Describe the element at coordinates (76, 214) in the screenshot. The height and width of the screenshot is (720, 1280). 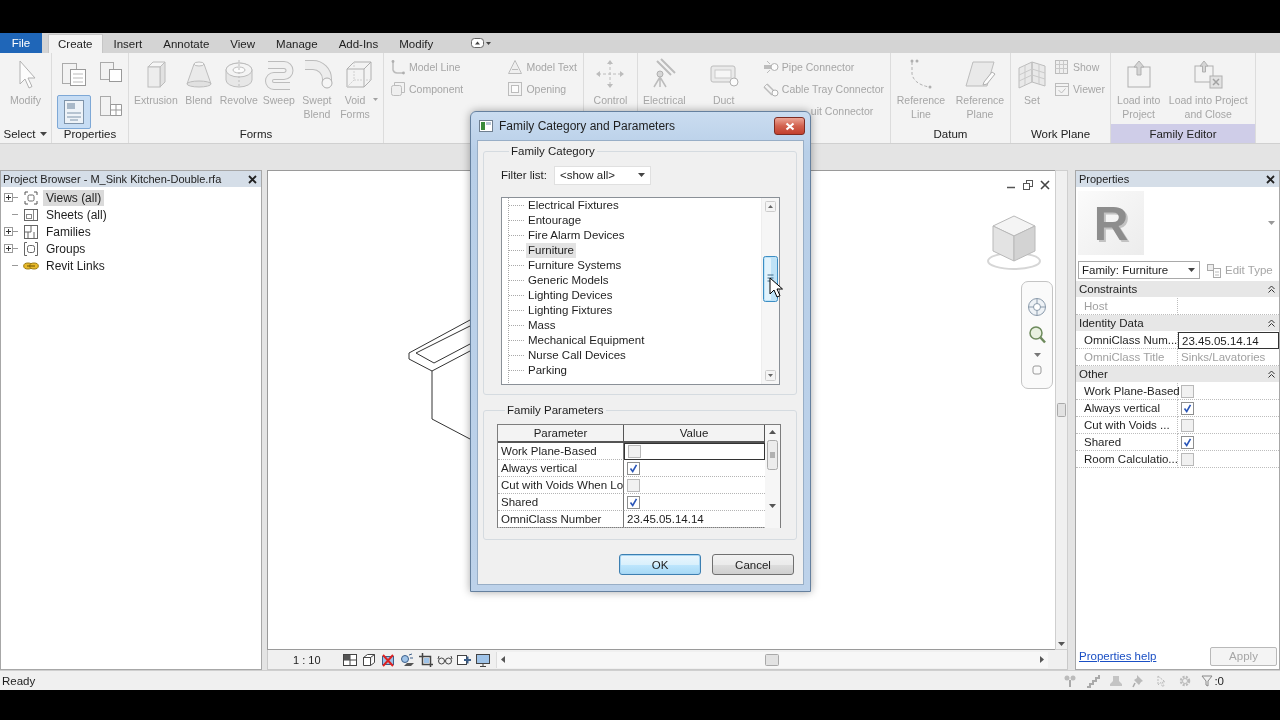
I see `tree-item: Sheets (all)` at that location.